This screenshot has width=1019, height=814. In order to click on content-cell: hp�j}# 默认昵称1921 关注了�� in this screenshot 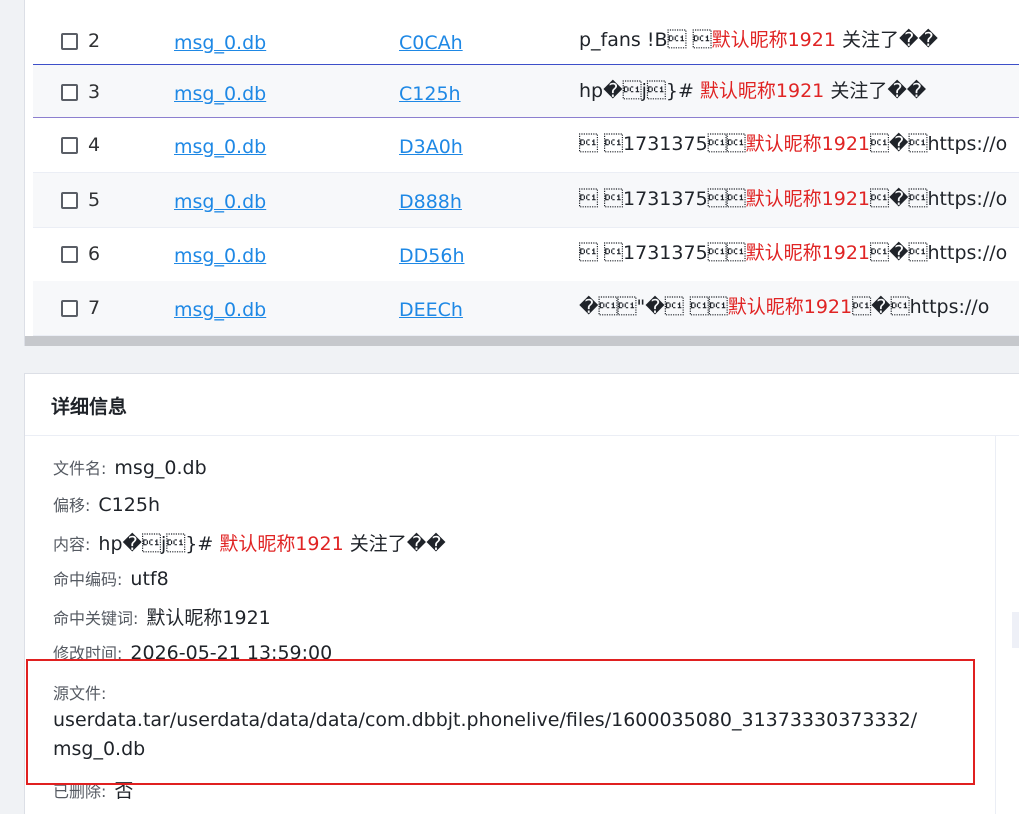, I will do `click(753, 91)`.